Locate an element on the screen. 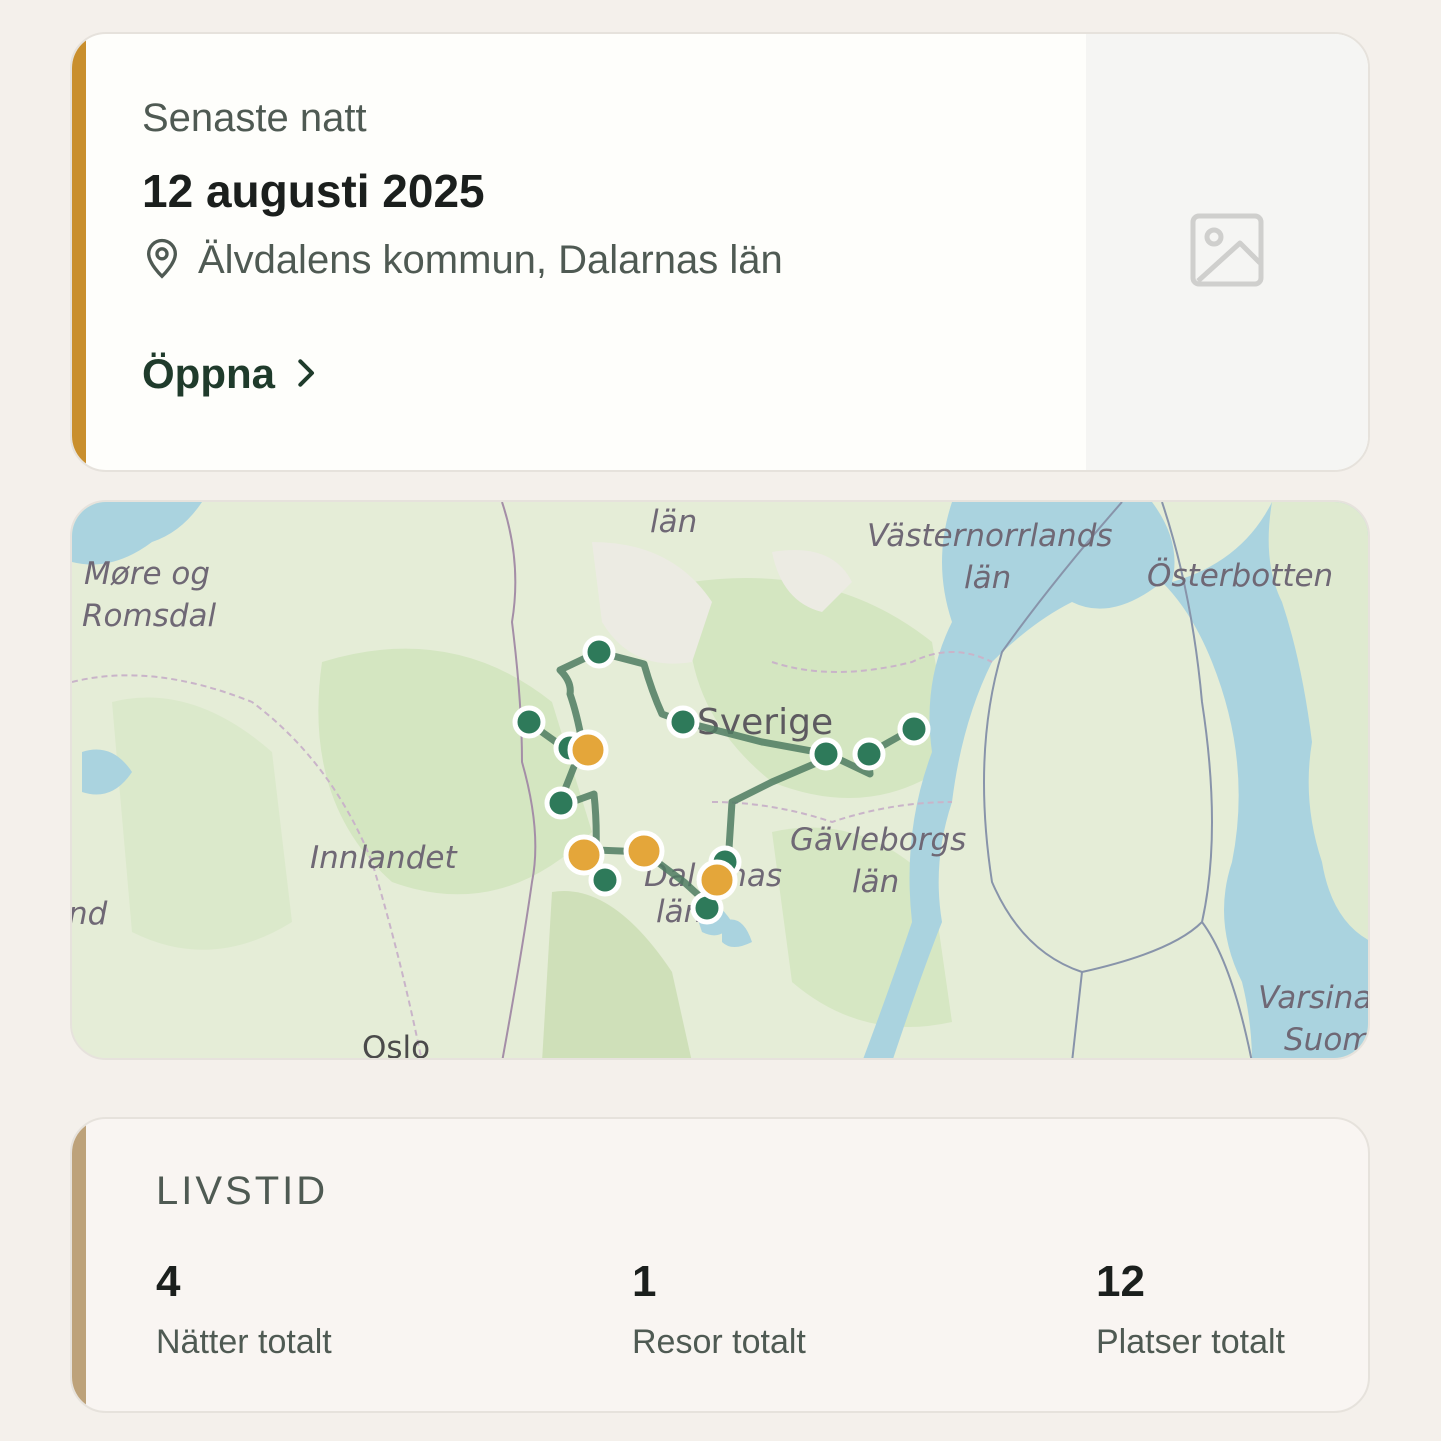  location-row: Älvdalens kommun, Dalarnas län is located at coordinates (462, 260).